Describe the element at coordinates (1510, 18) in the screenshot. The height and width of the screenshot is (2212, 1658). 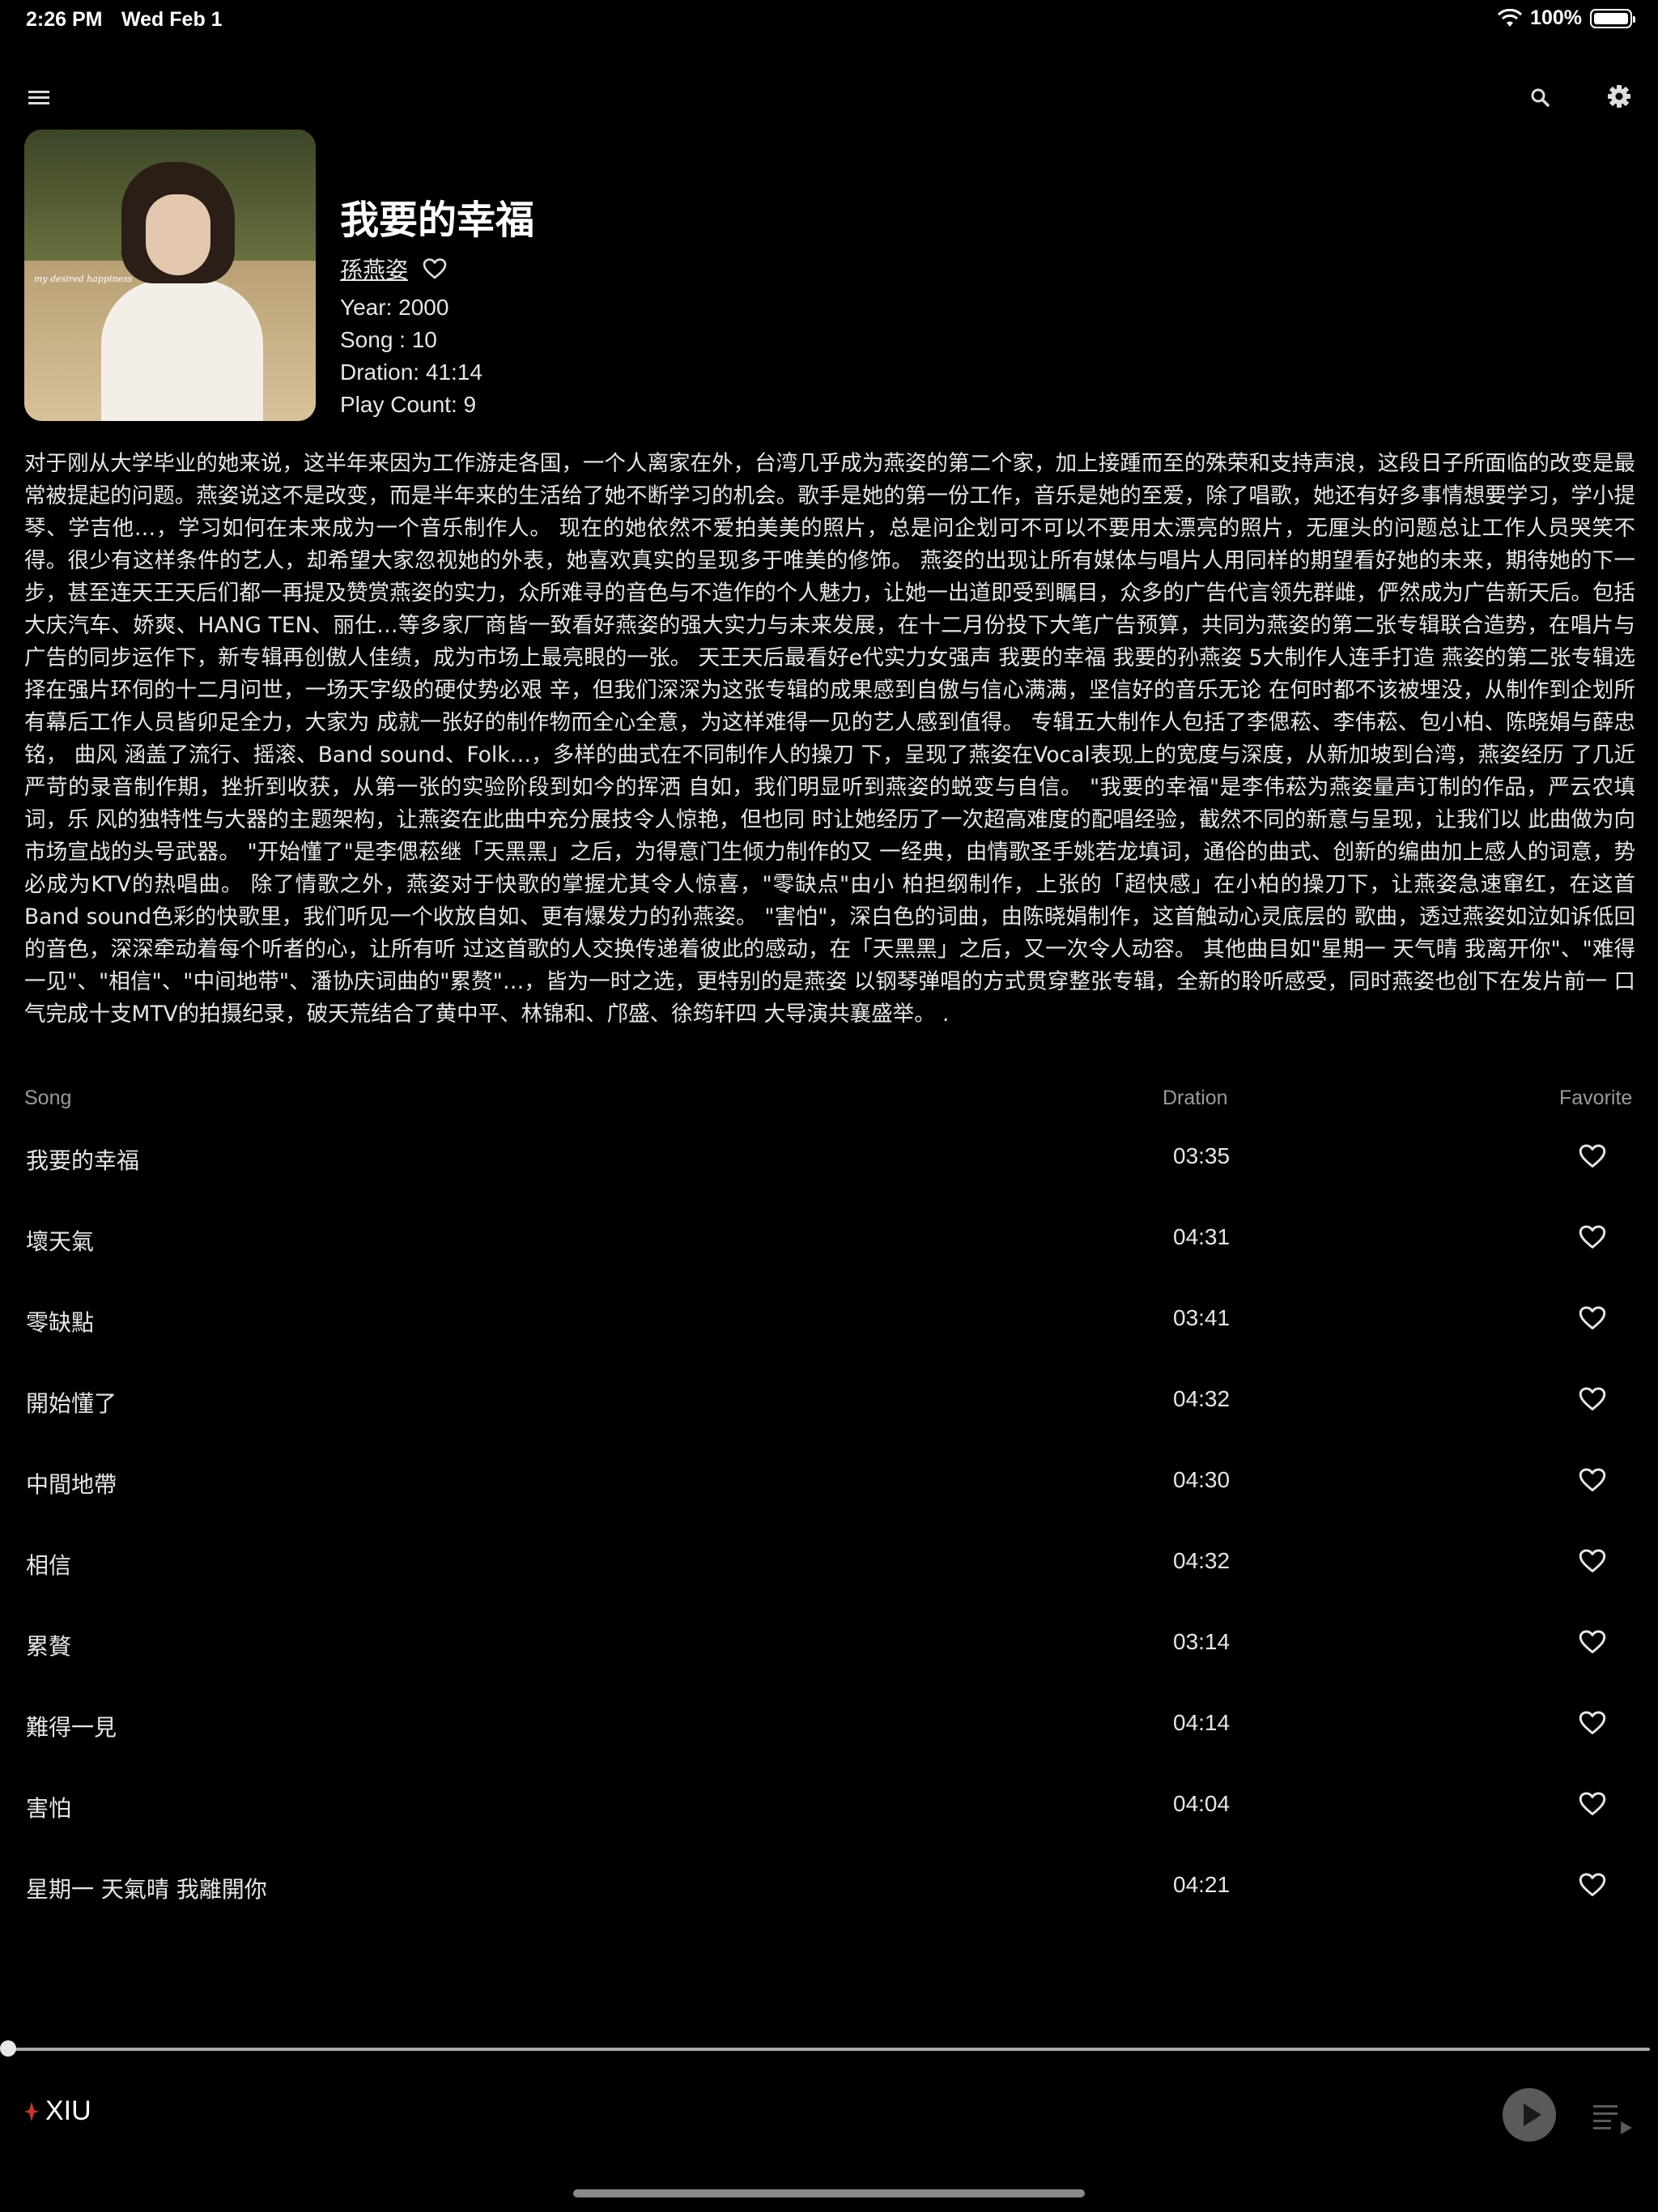
I see `wifi-icon` at that location.